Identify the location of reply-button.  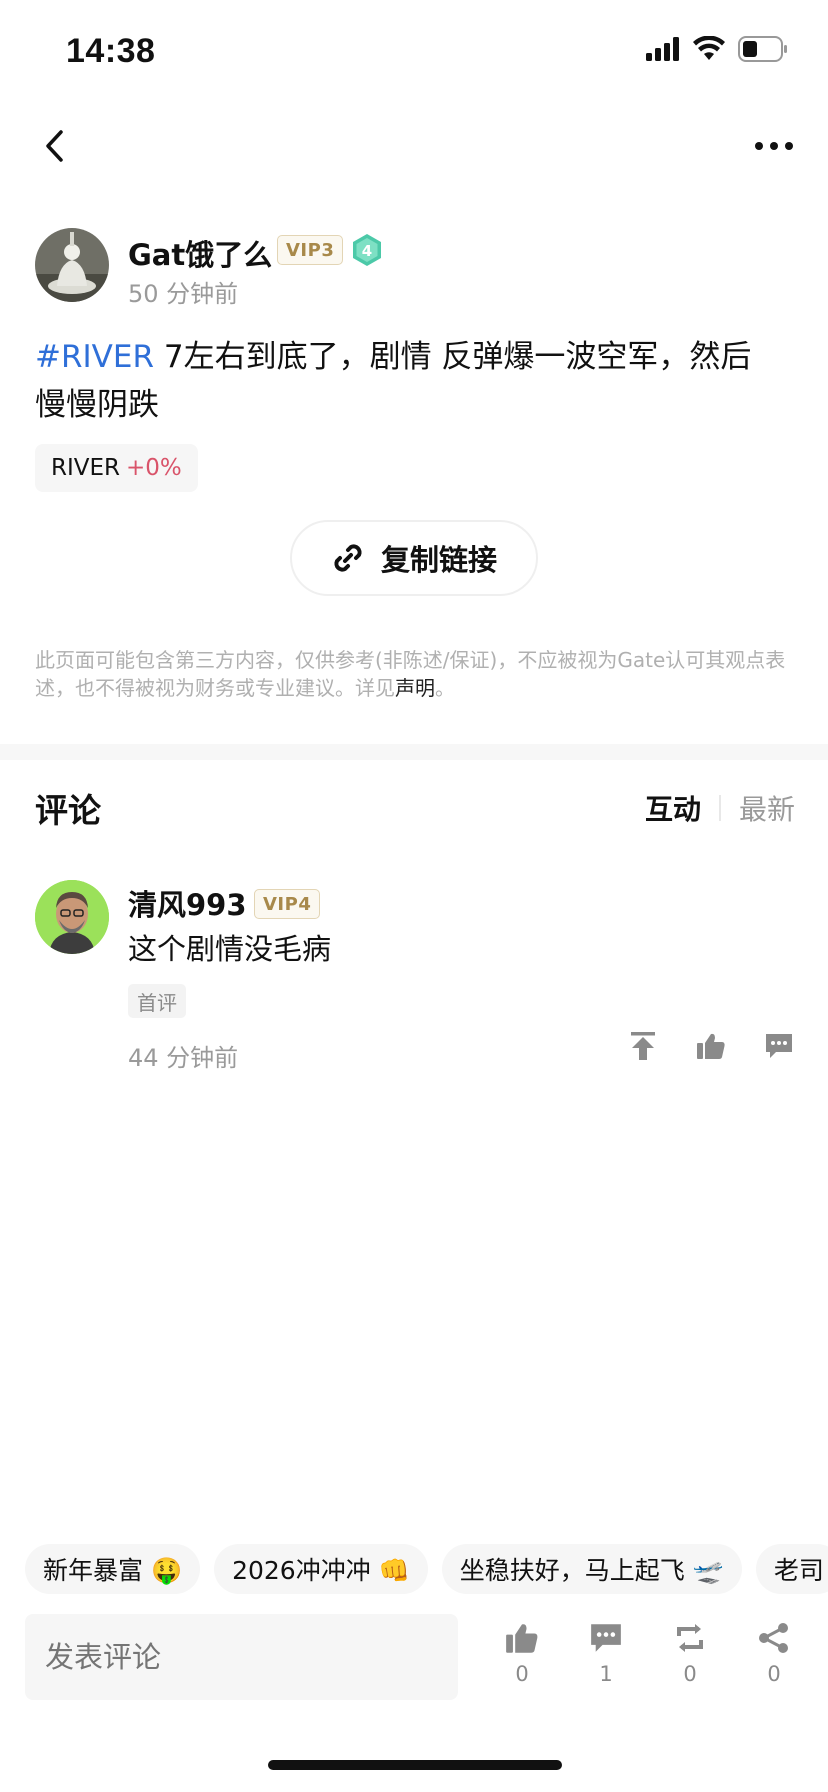
(779, 1046).